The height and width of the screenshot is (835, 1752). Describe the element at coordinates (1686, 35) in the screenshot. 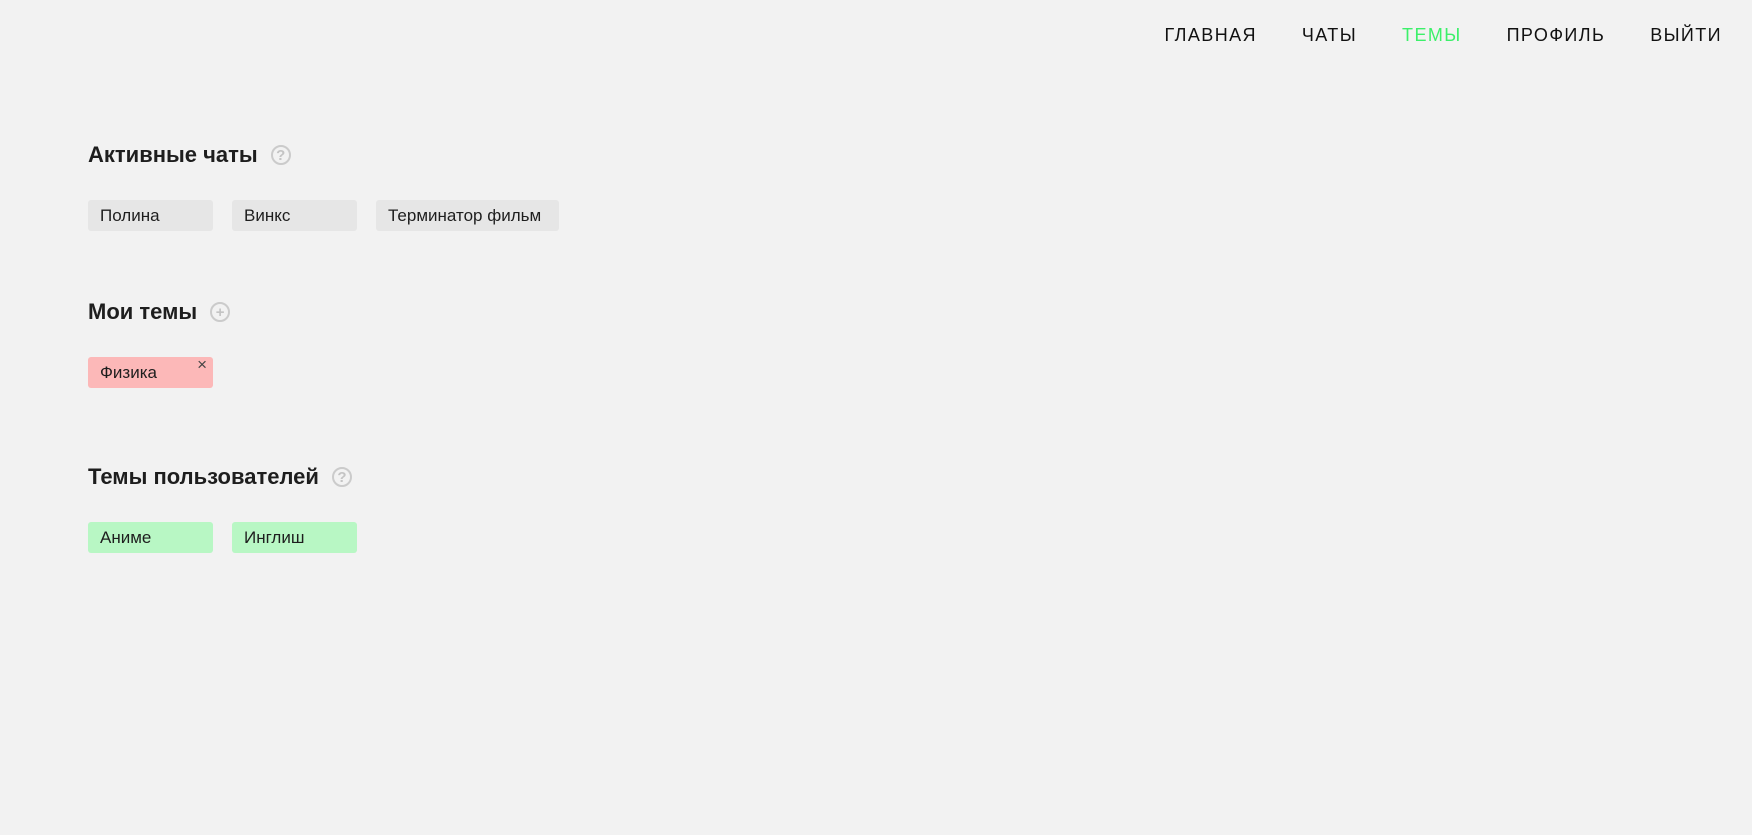

I see `nav-link-logout: ВЫЙТИ` at that location.